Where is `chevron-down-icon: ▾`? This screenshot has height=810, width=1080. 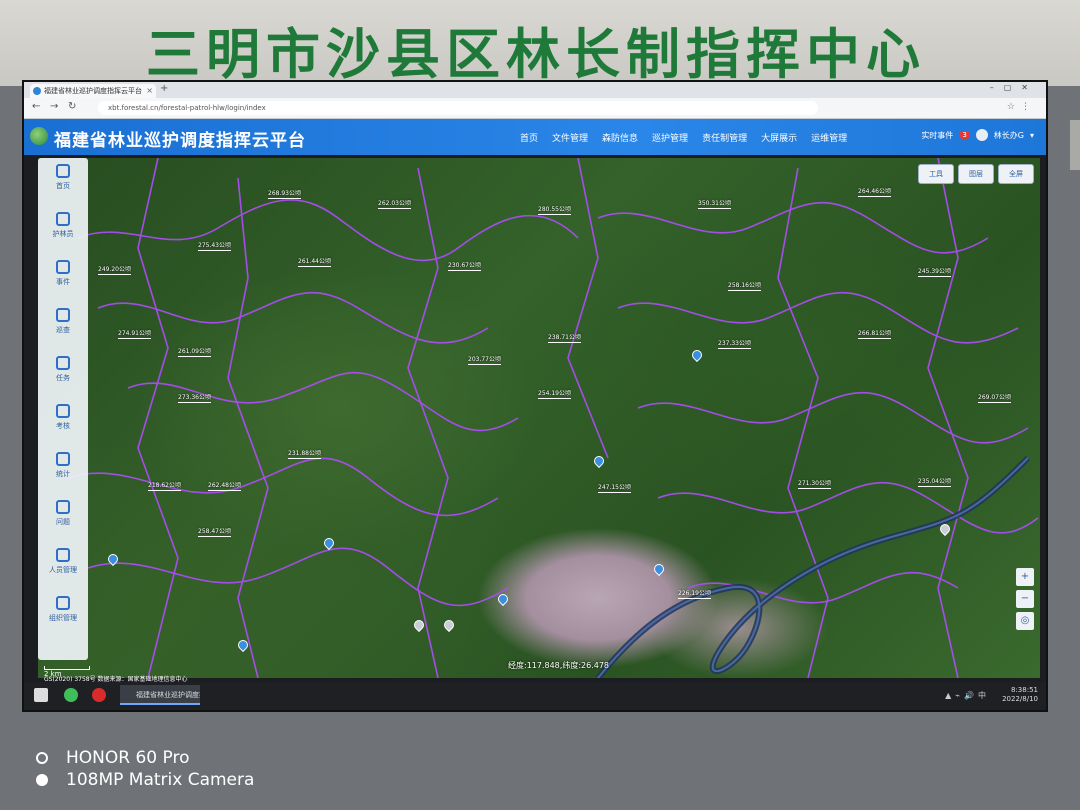
chevron-down-icon: ▾ is located at coordinates (1032, 135).